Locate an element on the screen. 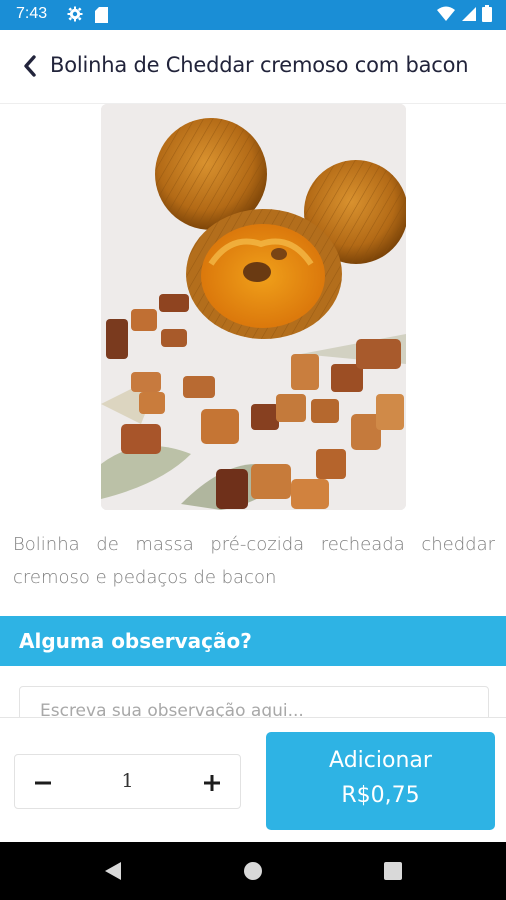  observation-title: Alguma observação? is located at coordinates (135, 641).